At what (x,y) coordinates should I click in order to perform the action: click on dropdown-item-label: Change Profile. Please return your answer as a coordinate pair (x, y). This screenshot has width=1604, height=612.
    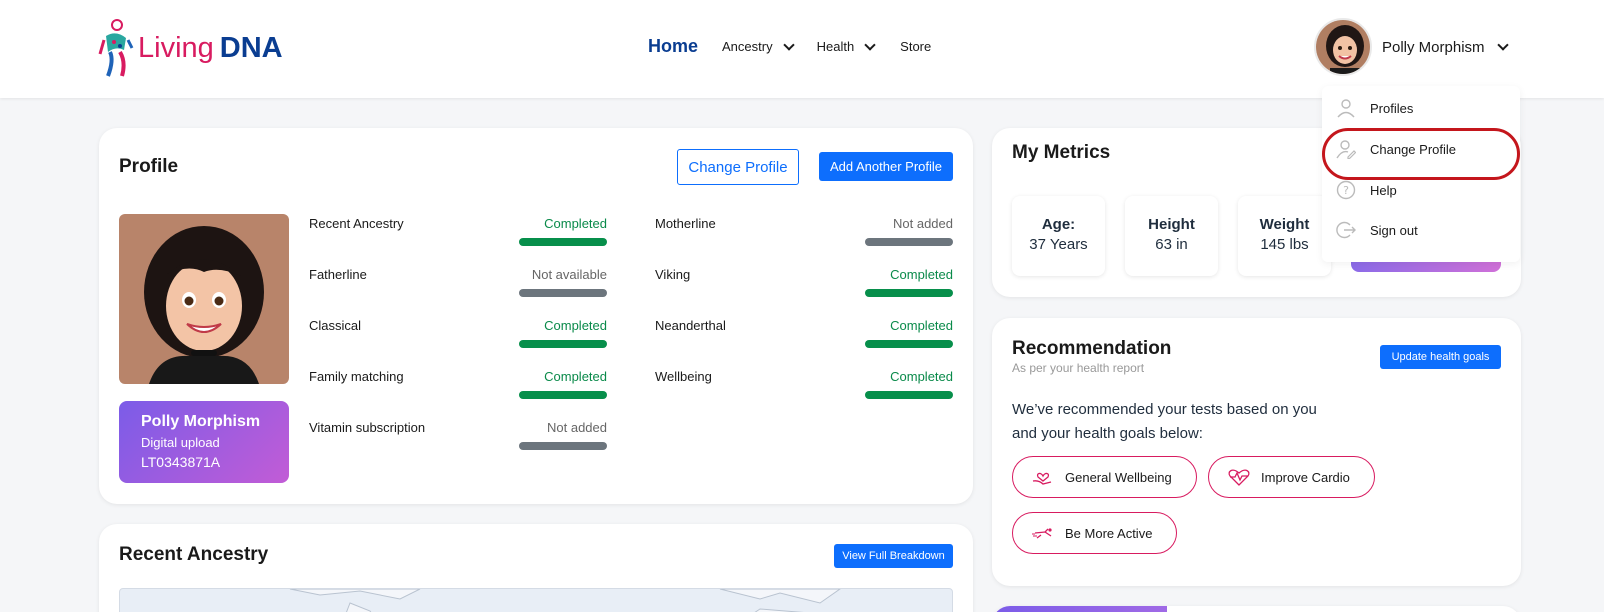
    Looking at the image, I should click on (1413, 149).